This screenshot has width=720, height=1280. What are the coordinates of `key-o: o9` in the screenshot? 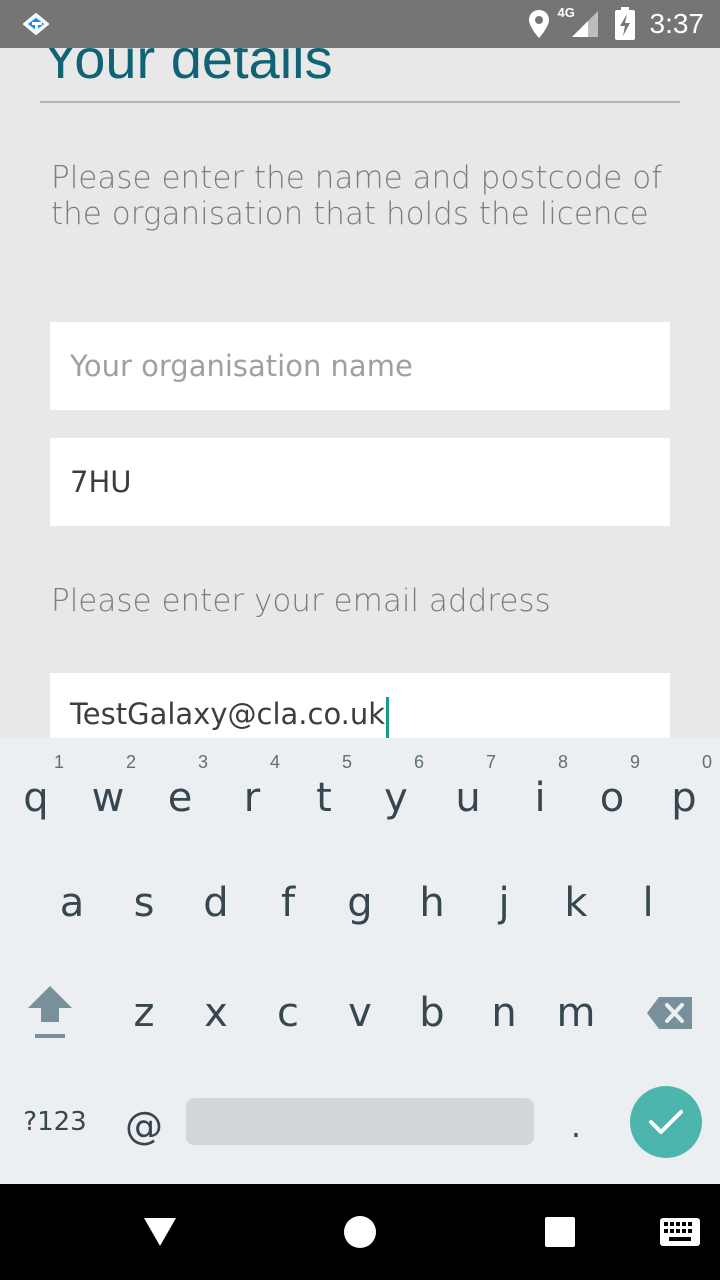 It's located at (612, 793).